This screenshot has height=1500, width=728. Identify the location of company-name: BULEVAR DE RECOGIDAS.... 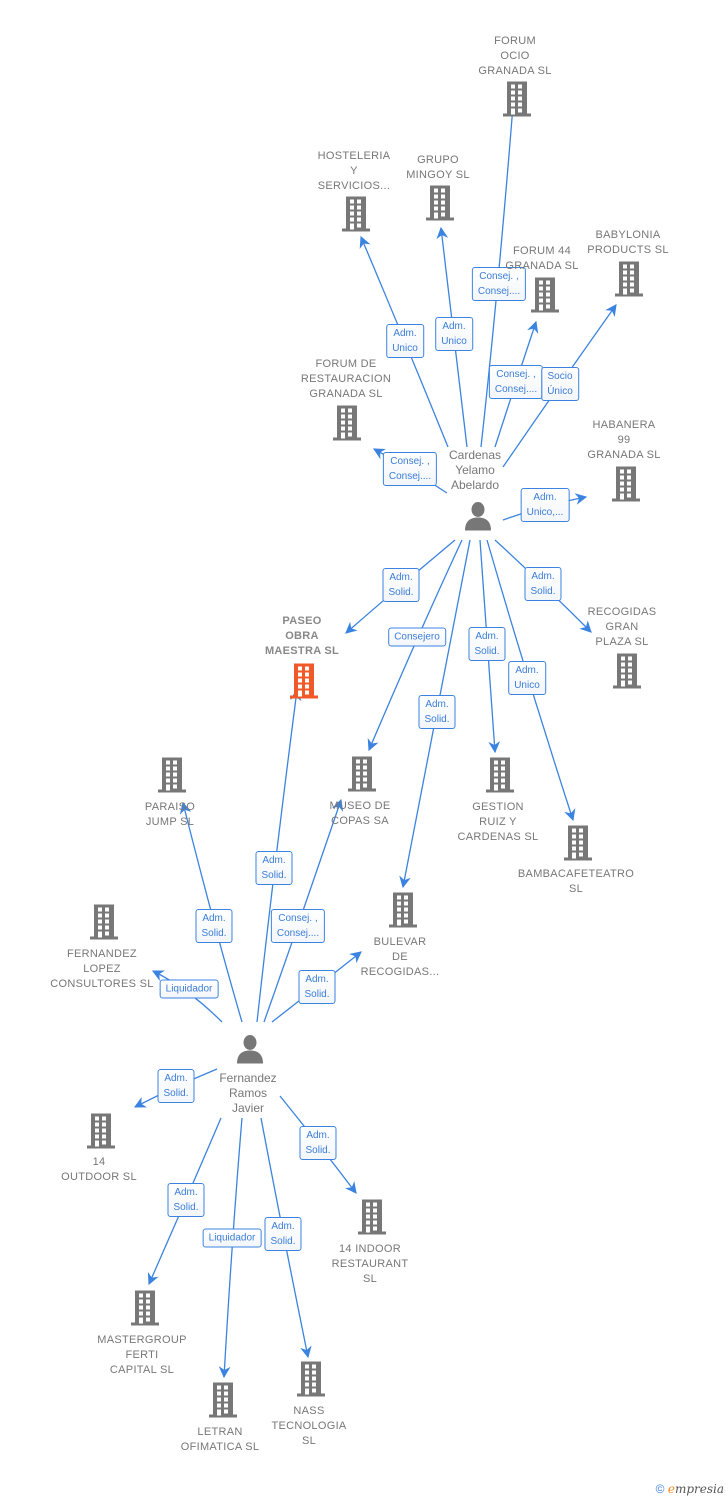
(400, 957).